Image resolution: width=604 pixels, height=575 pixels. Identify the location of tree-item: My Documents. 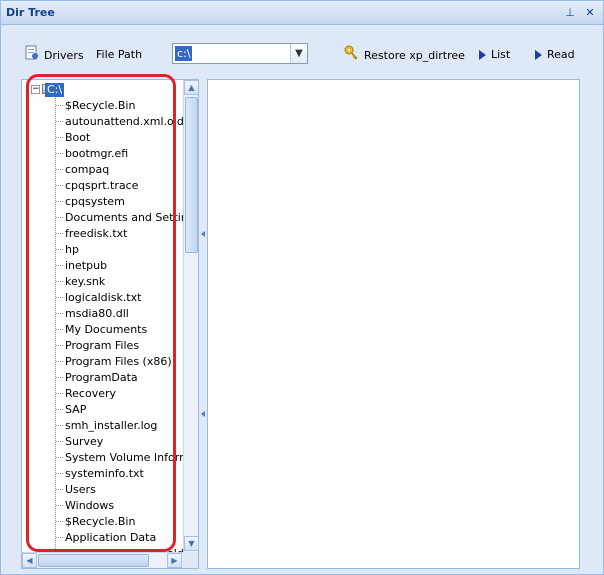
(106, 329).